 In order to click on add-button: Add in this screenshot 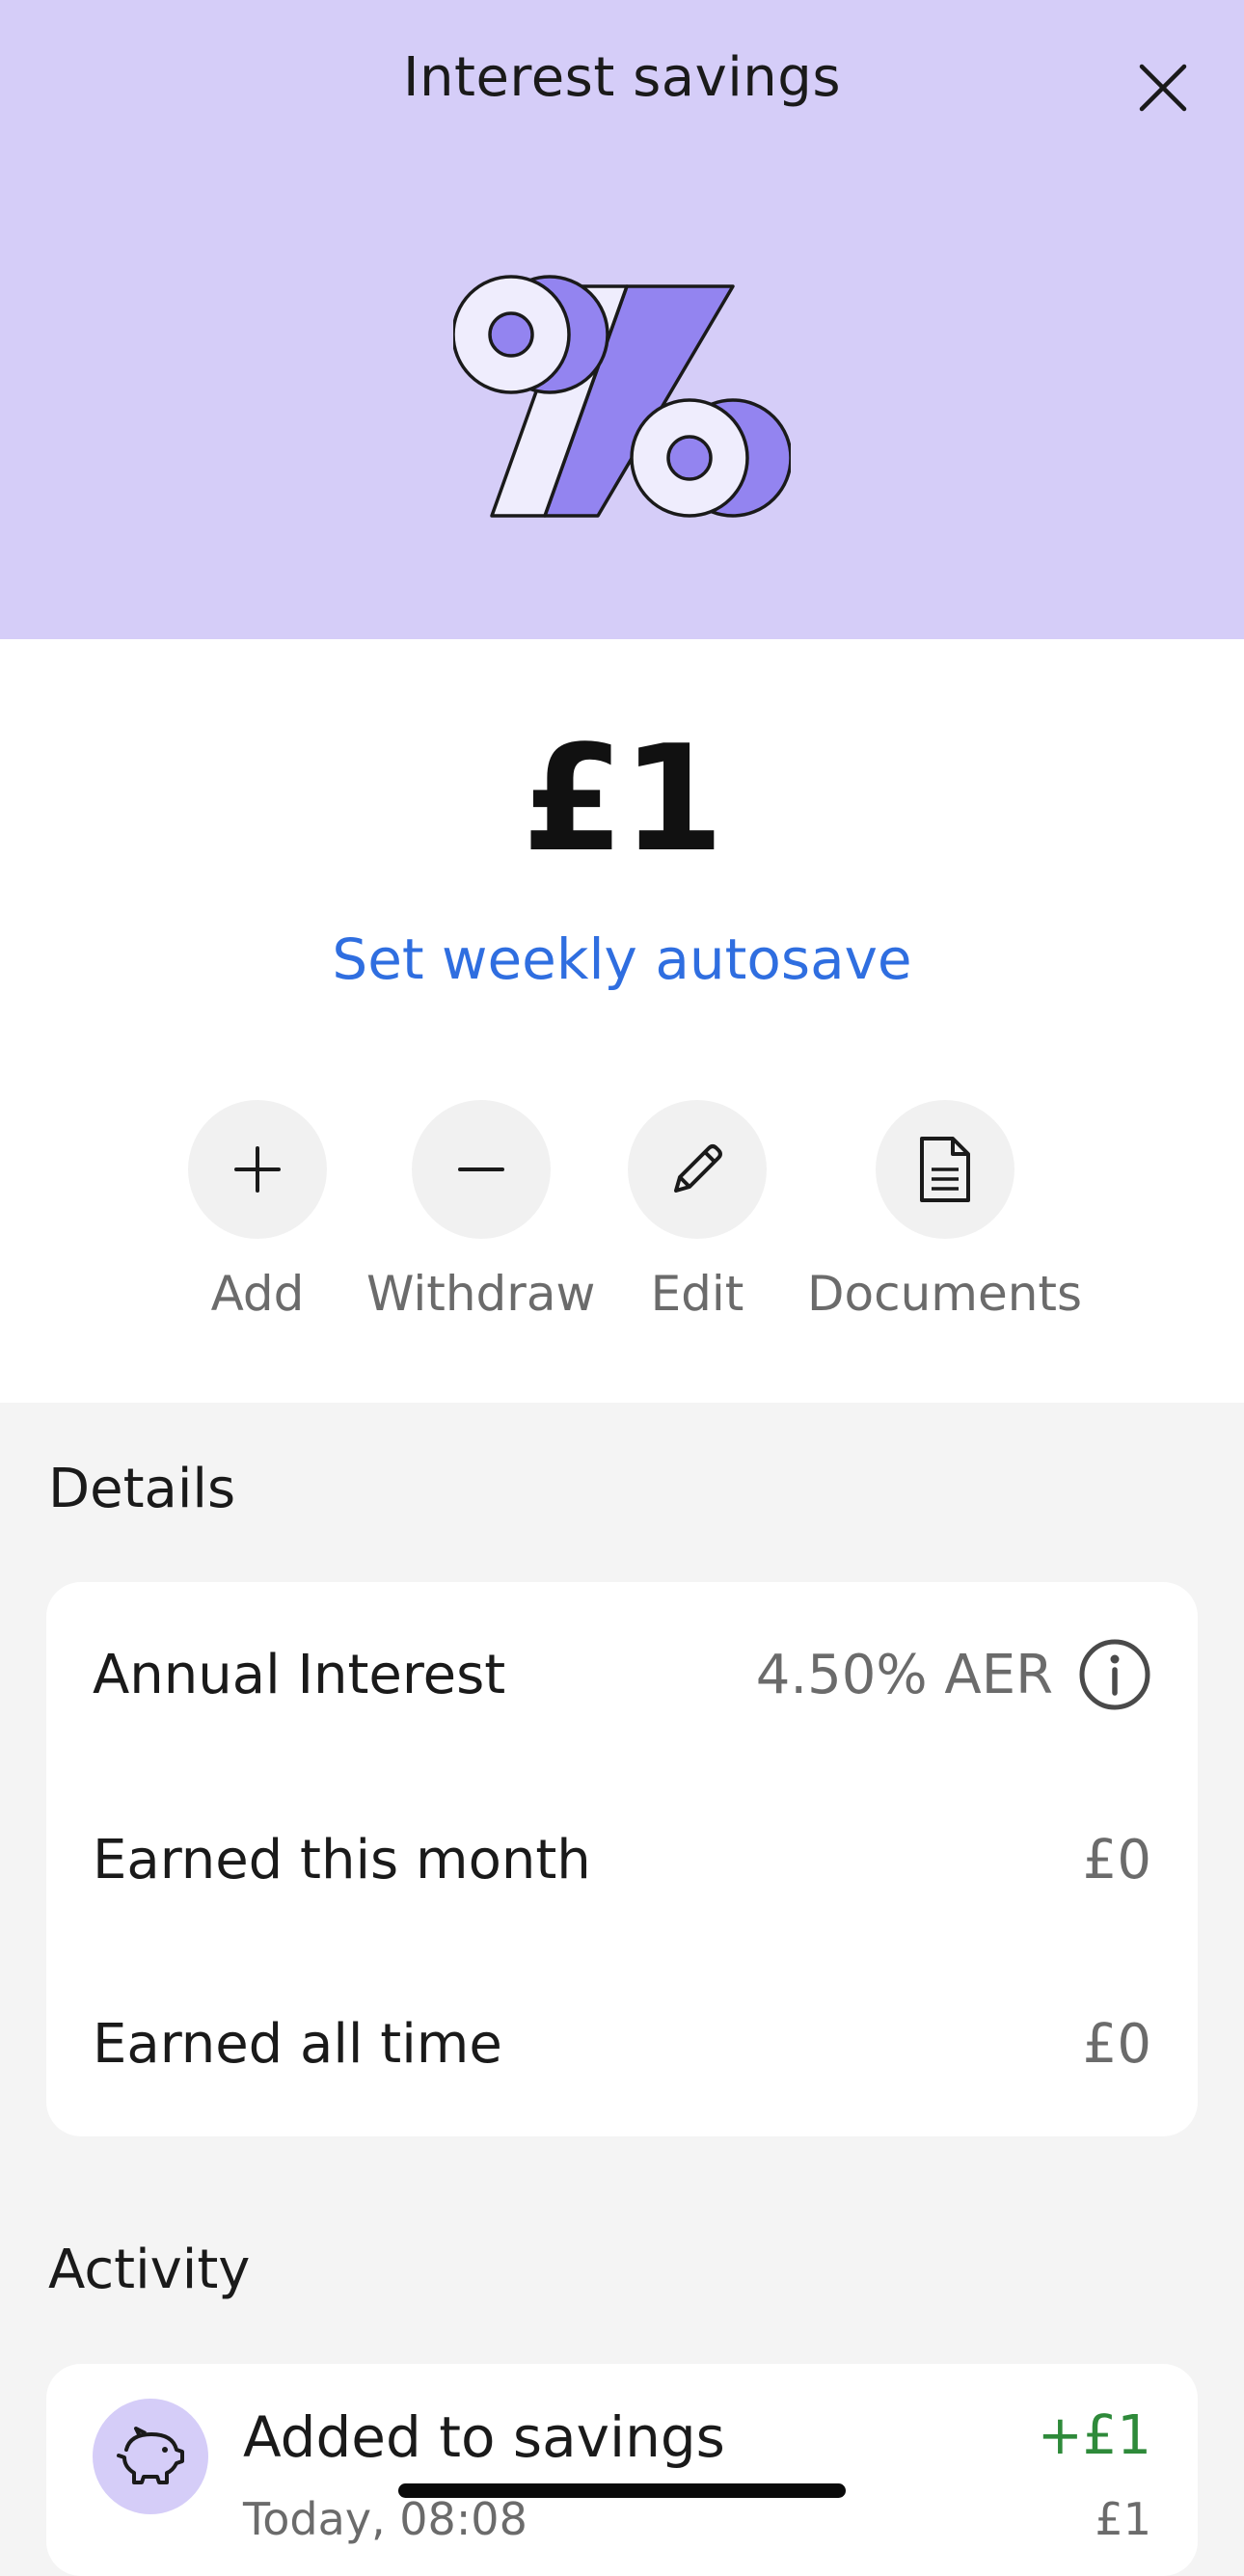, I will do `click(257, 1211)`.